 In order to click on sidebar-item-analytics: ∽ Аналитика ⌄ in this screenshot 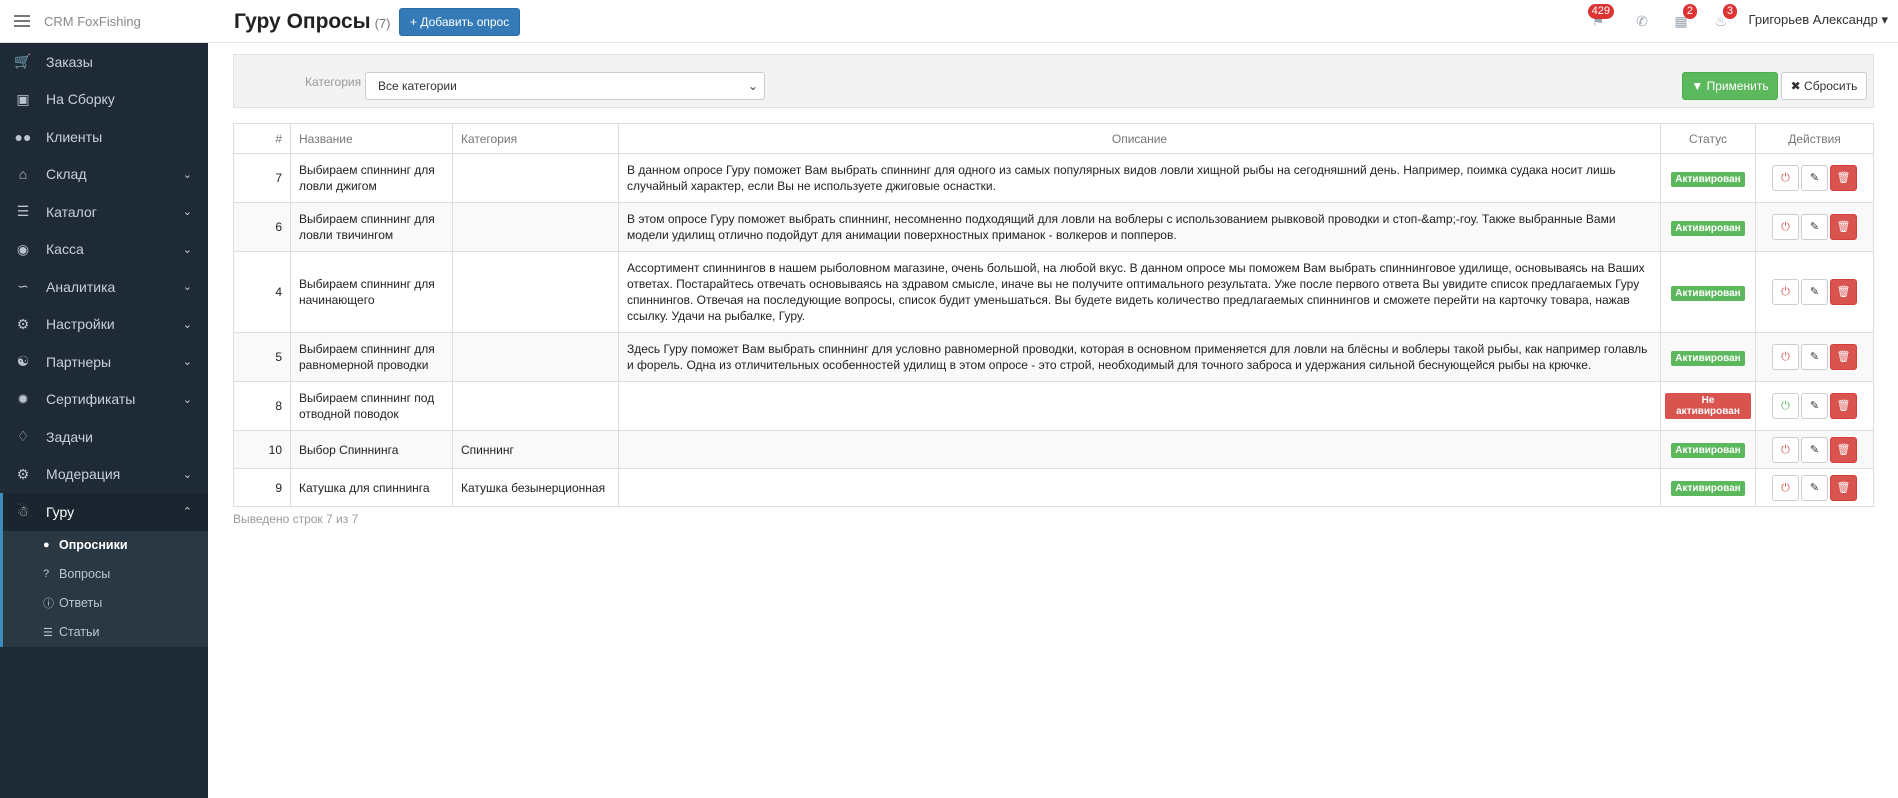, I will do `click(104, 287)`.